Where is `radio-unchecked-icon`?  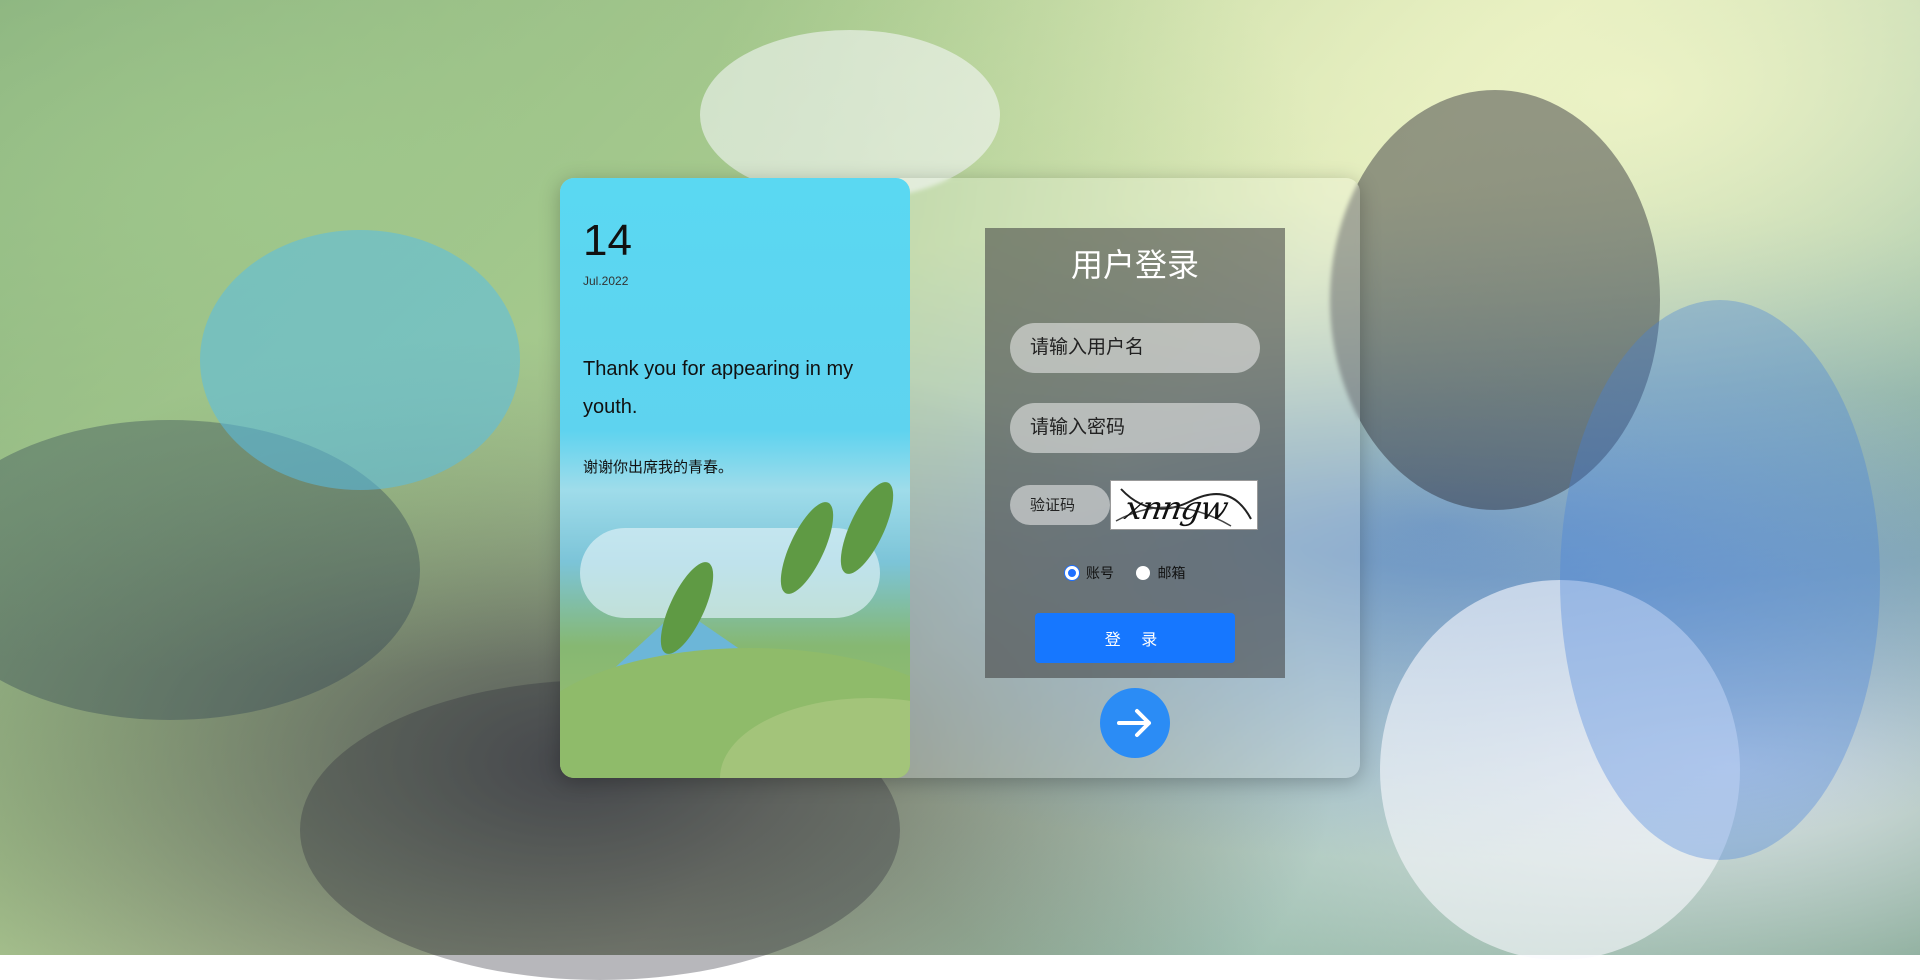 radio-unchecked-icon is located at coordinates (1143, 573).